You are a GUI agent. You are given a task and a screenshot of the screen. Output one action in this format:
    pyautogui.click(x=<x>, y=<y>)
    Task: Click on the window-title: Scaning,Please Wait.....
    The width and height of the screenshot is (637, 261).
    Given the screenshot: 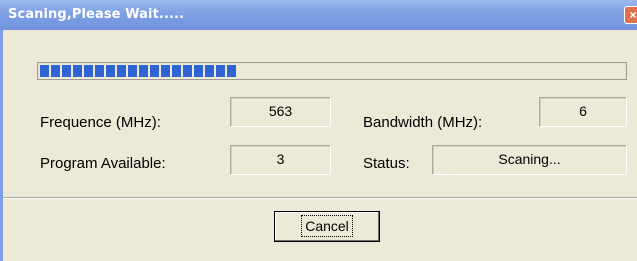 What is the action you would take?
    pyautogui.click(x=96, y=14)
    